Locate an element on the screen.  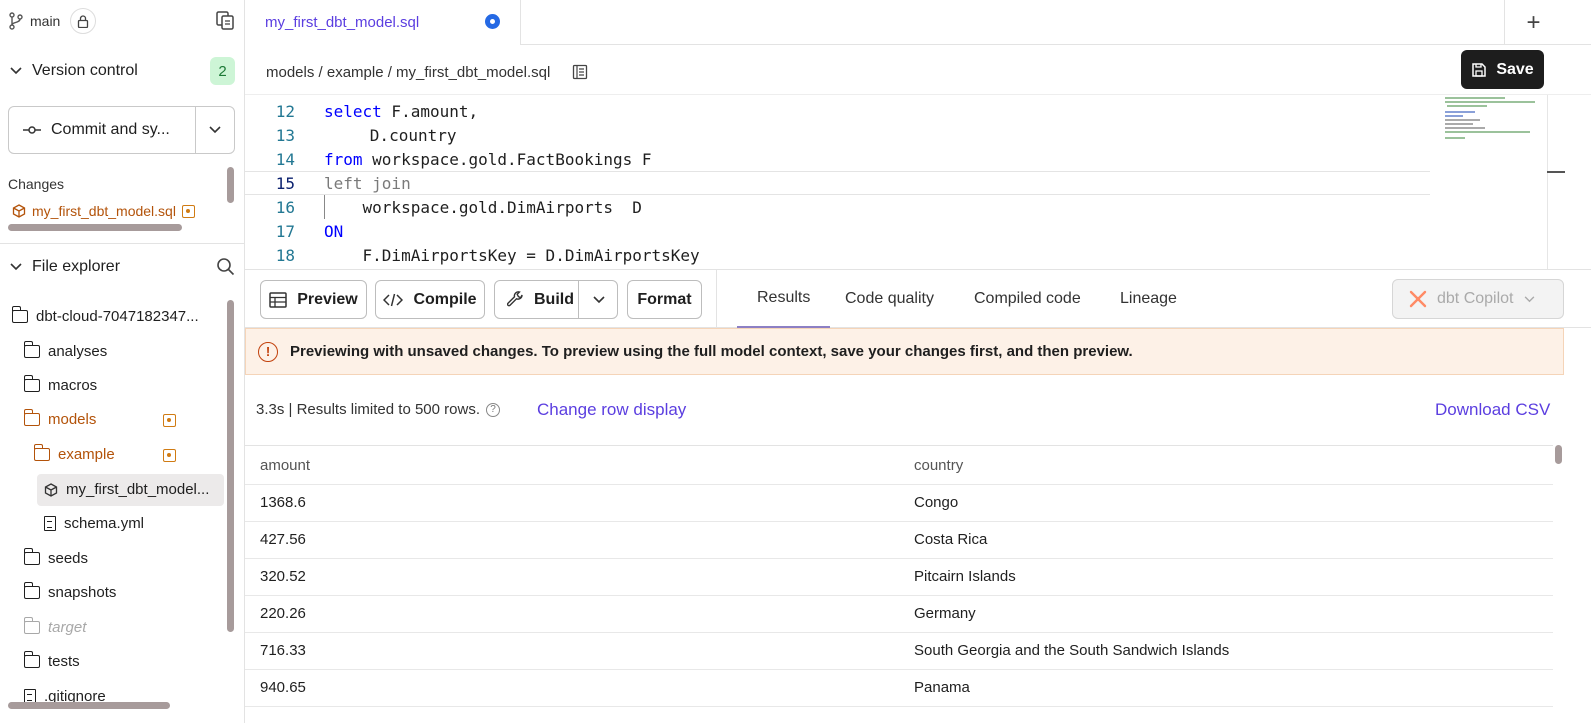
file-explorer-hscrollbar is located at coordinates (89, 705).